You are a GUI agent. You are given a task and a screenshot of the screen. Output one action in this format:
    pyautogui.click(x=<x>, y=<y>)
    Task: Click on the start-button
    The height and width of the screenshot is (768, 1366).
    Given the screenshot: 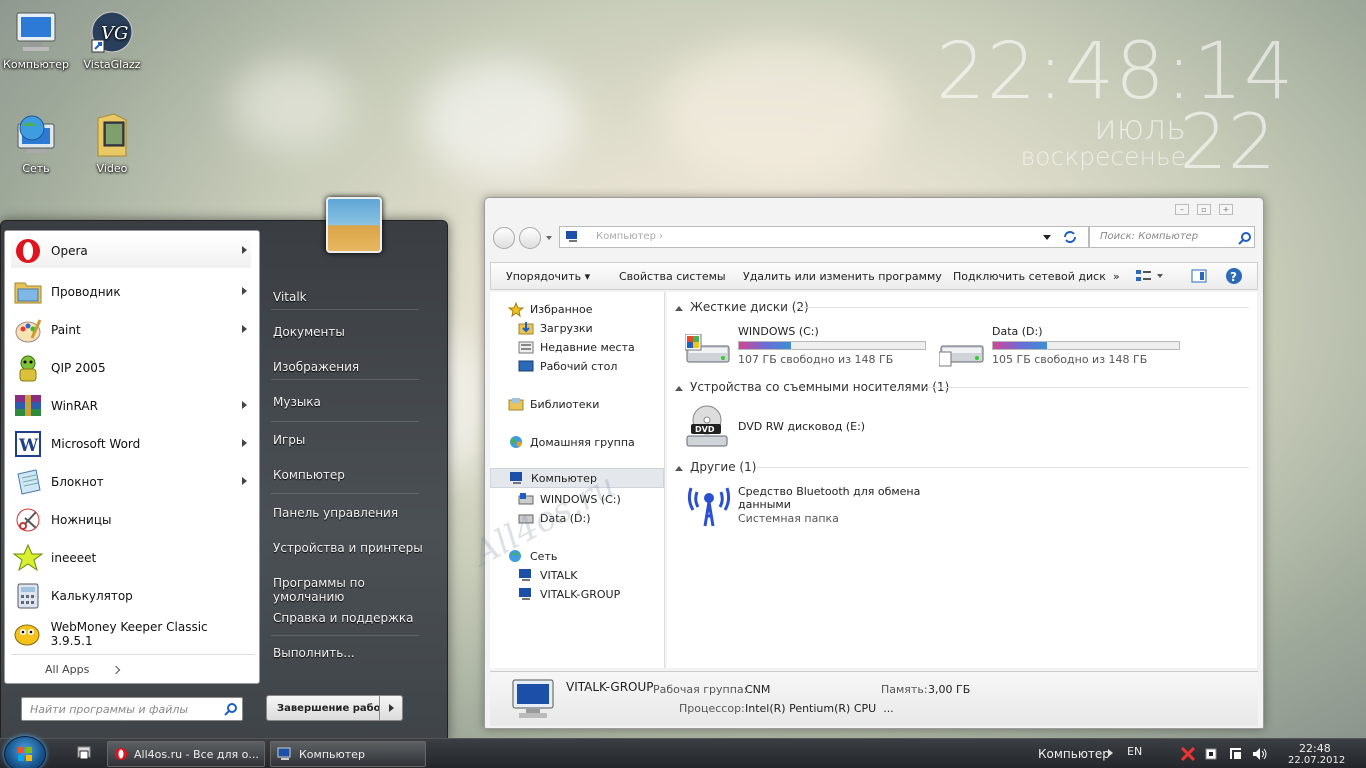 What is the action you would take?
    pyautogui.click(x=25, y=752)
    